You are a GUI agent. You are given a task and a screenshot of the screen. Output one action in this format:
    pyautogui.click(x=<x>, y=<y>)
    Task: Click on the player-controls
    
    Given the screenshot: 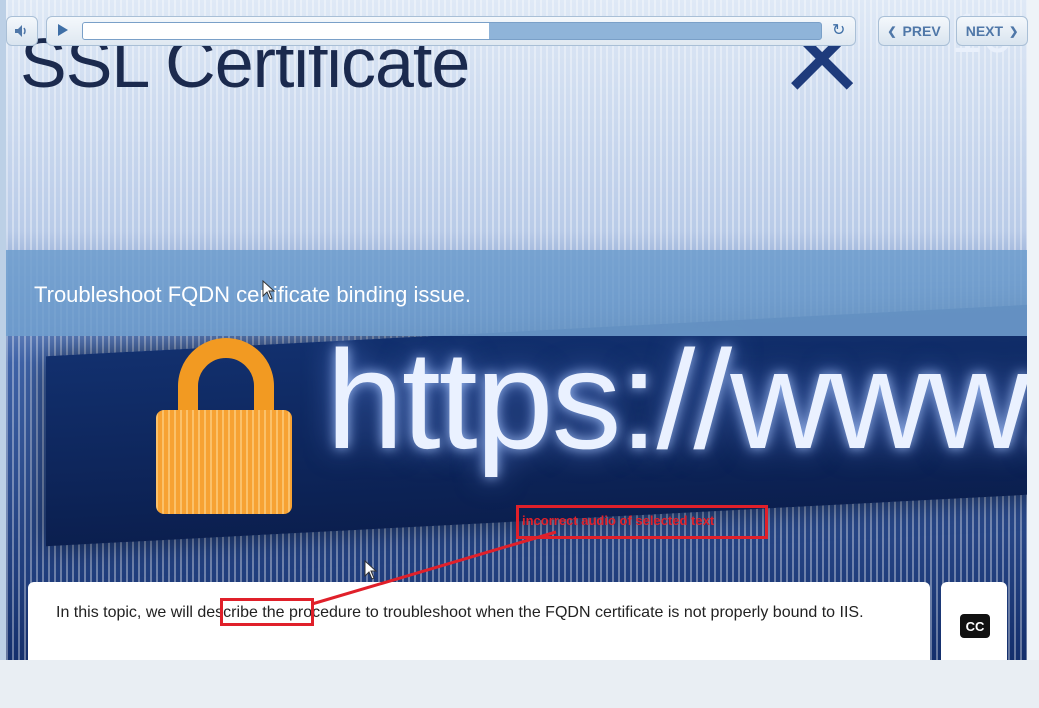 What is the action you would take?
    pyautogui.click(x=519, y=684)
    